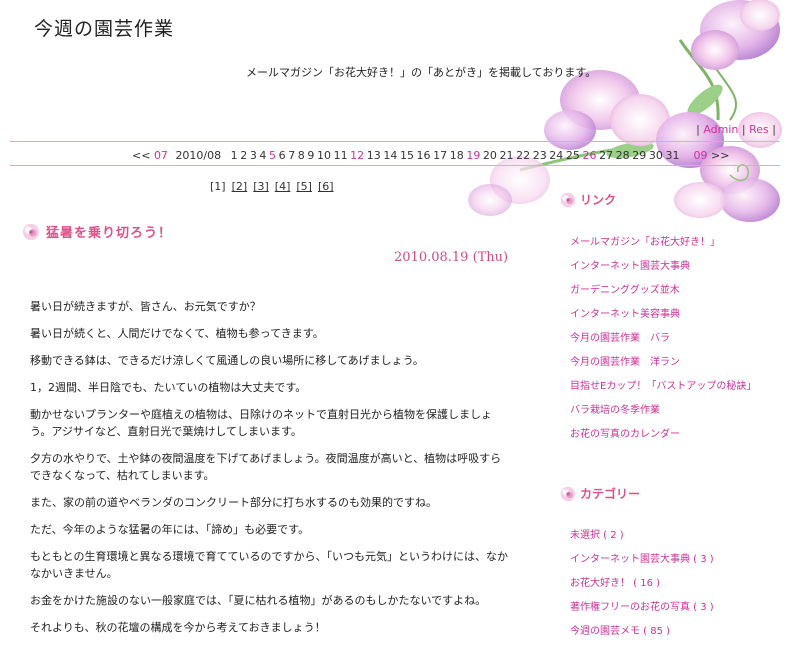 Image resolution: width=788 pixels, height=657 pixels. I want to click on calendar-day: 22, so click(523, 155).